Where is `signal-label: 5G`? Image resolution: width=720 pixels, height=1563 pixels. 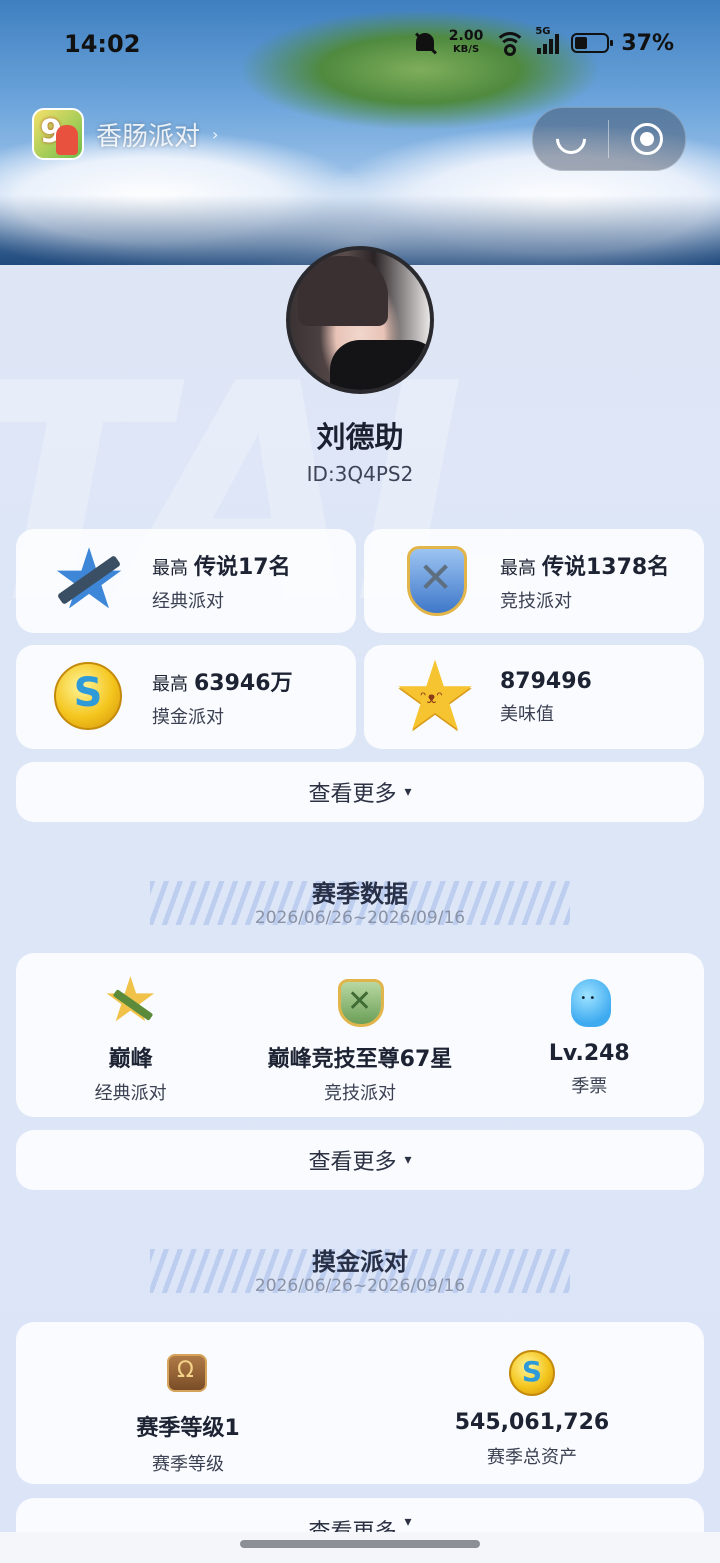
signal-label: 5G is located at coordinates (543, 31).